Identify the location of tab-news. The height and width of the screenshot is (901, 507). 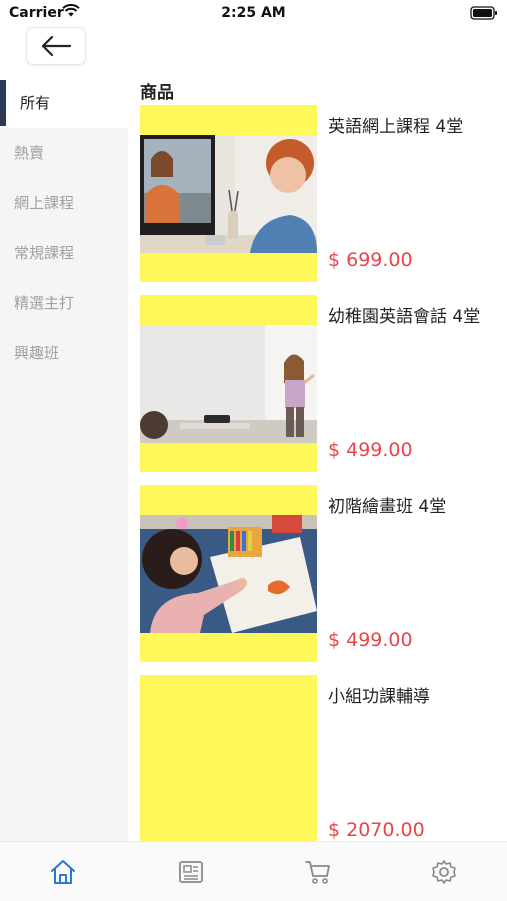
(191, 872).